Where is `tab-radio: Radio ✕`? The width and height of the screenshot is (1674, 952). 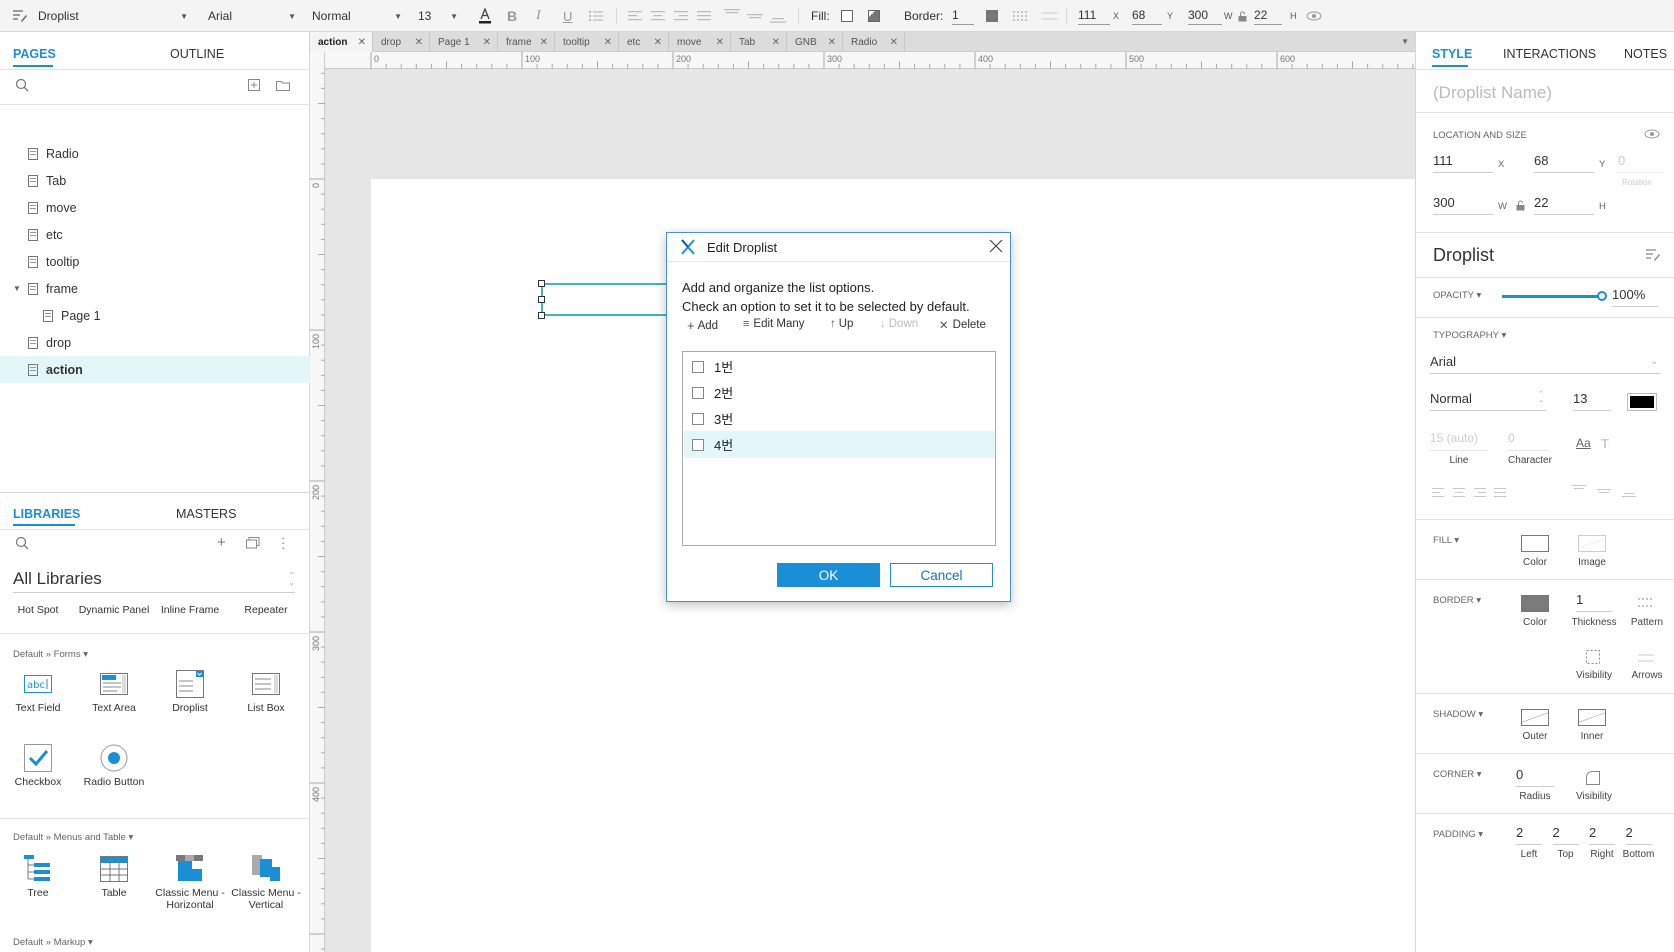 tab-radio: Radio ✕ is located at coordinates (874, 42).